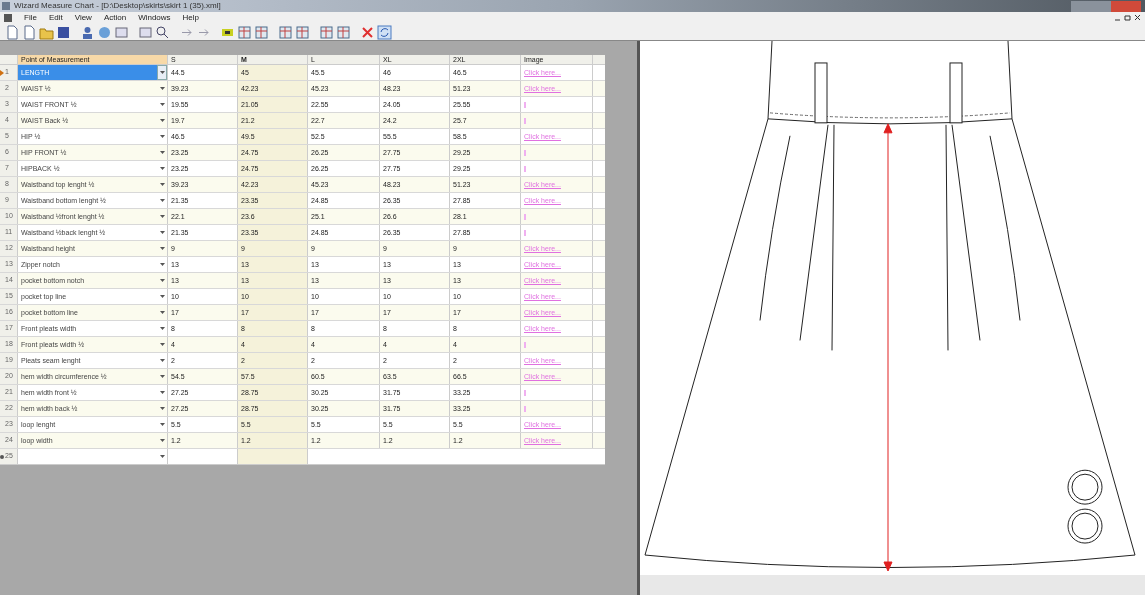 The width and height of the screenshot is (1145, 595). I want to click on menu-item: Windows, so click(154, 18).